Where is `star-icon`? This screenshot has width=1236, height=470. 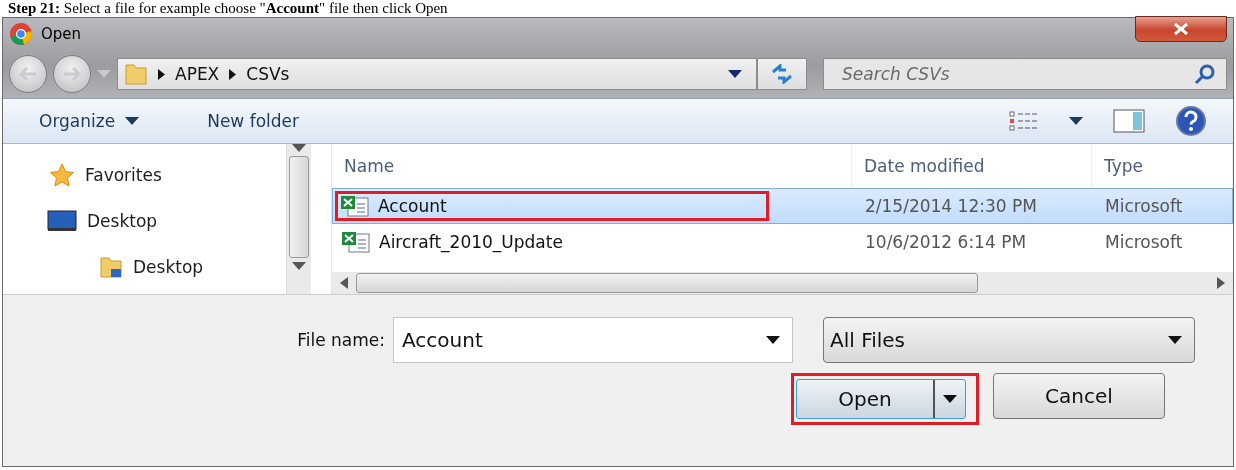 star-icon is located at coordinates (62, 175).